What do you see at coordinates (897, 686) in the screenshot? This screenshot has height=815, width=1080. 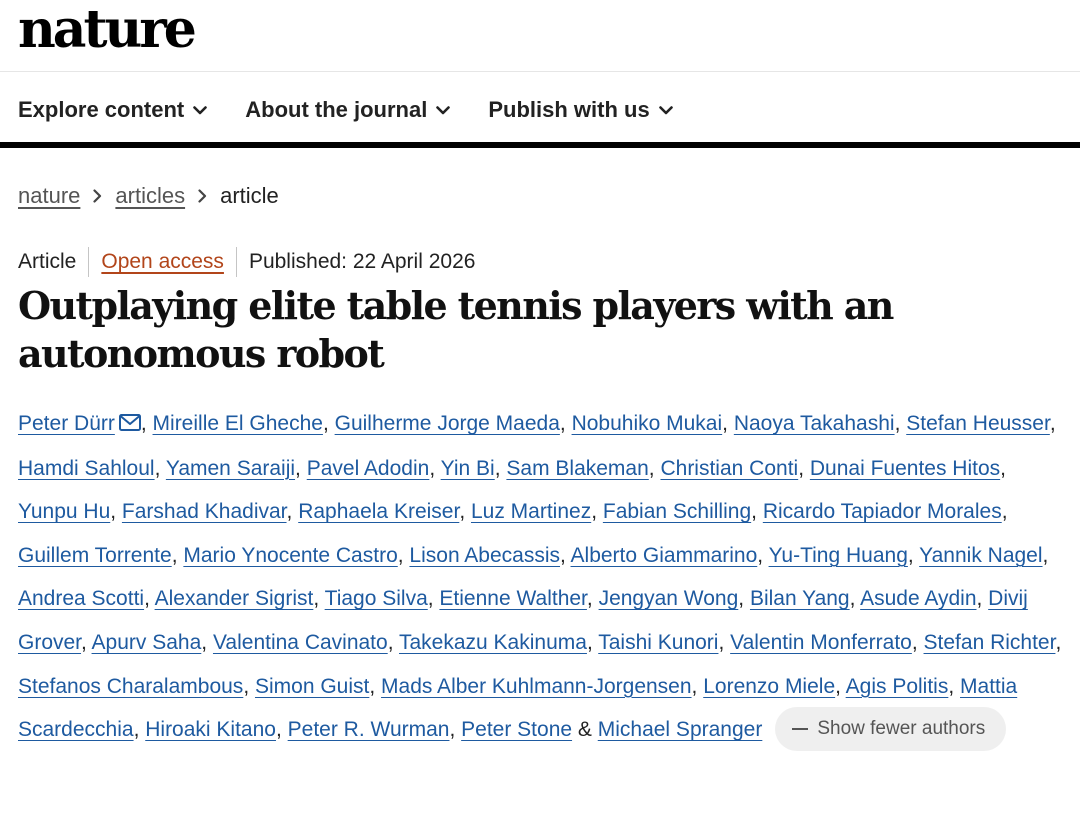 I see `author-link: Agis Politis` at bounding box center [897, 686].